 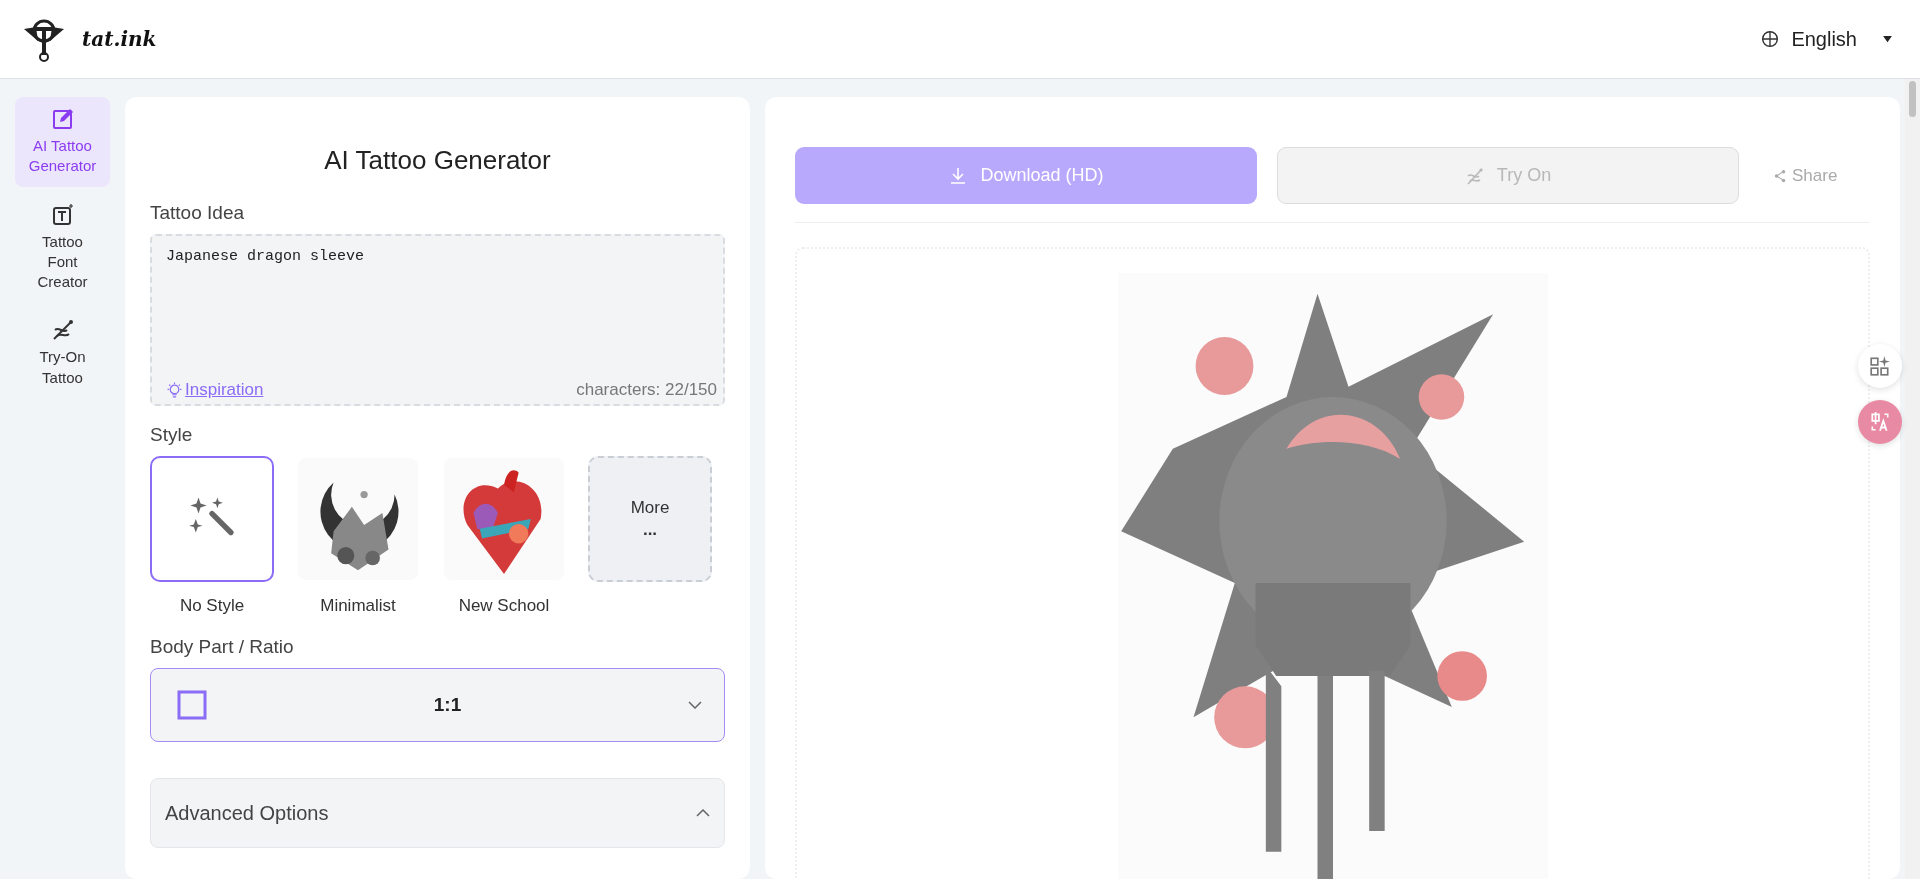 I want to click on chevron-down-icon, so click(x=695, y=705).